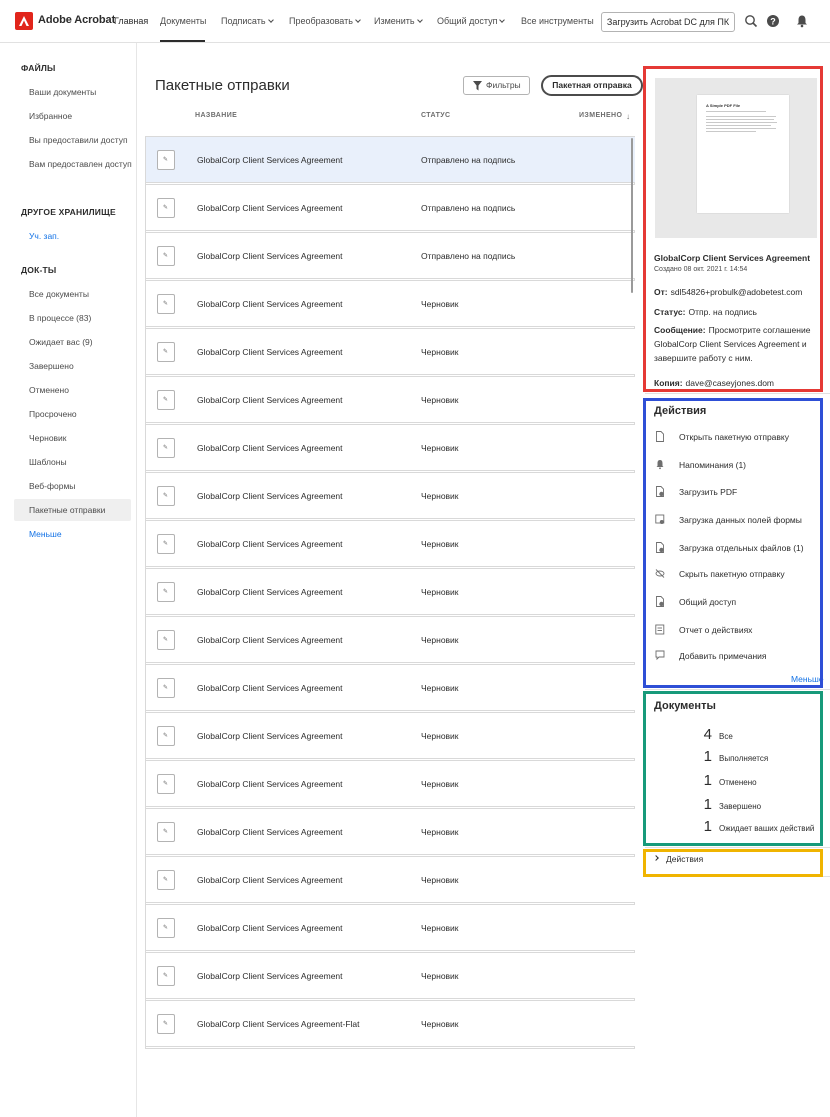 Image resolution: width=830 pixels, height=1117 pixels. What do you see at coordinates (436, 115) in the screenshot?
I see `column-header-status: СТАТУС` at bounding box center [436, 115].